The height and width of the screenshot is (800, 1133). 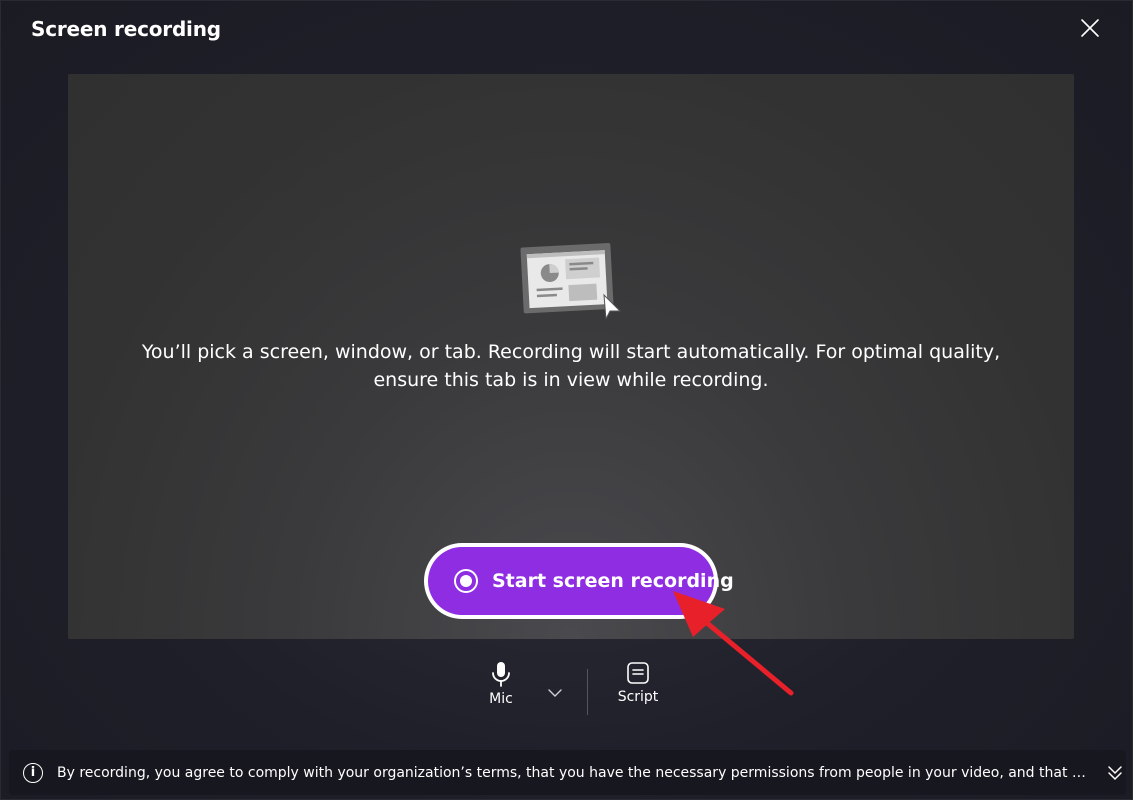 I want to click on start-screen-recording-button: Start screen recording, so click(x=579, y=581).